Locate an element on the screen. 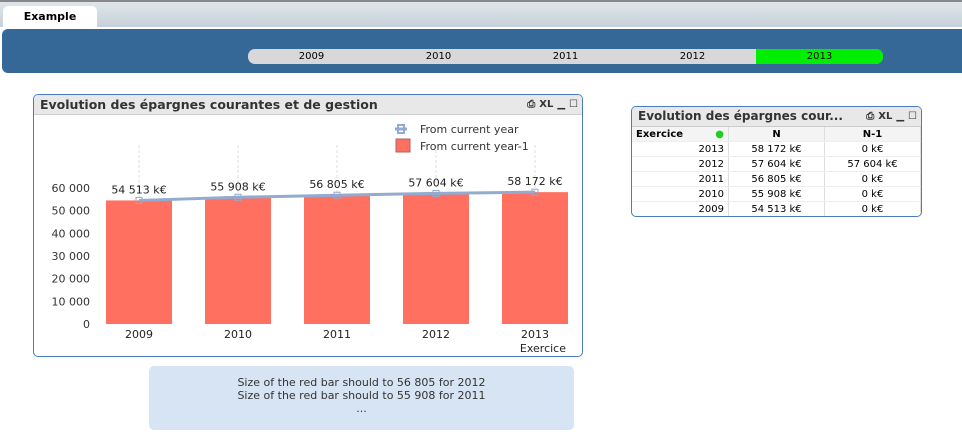 This screenshot has width=962, height=445. data-label: 57 604 k€ is located at coordinates (435, 182).